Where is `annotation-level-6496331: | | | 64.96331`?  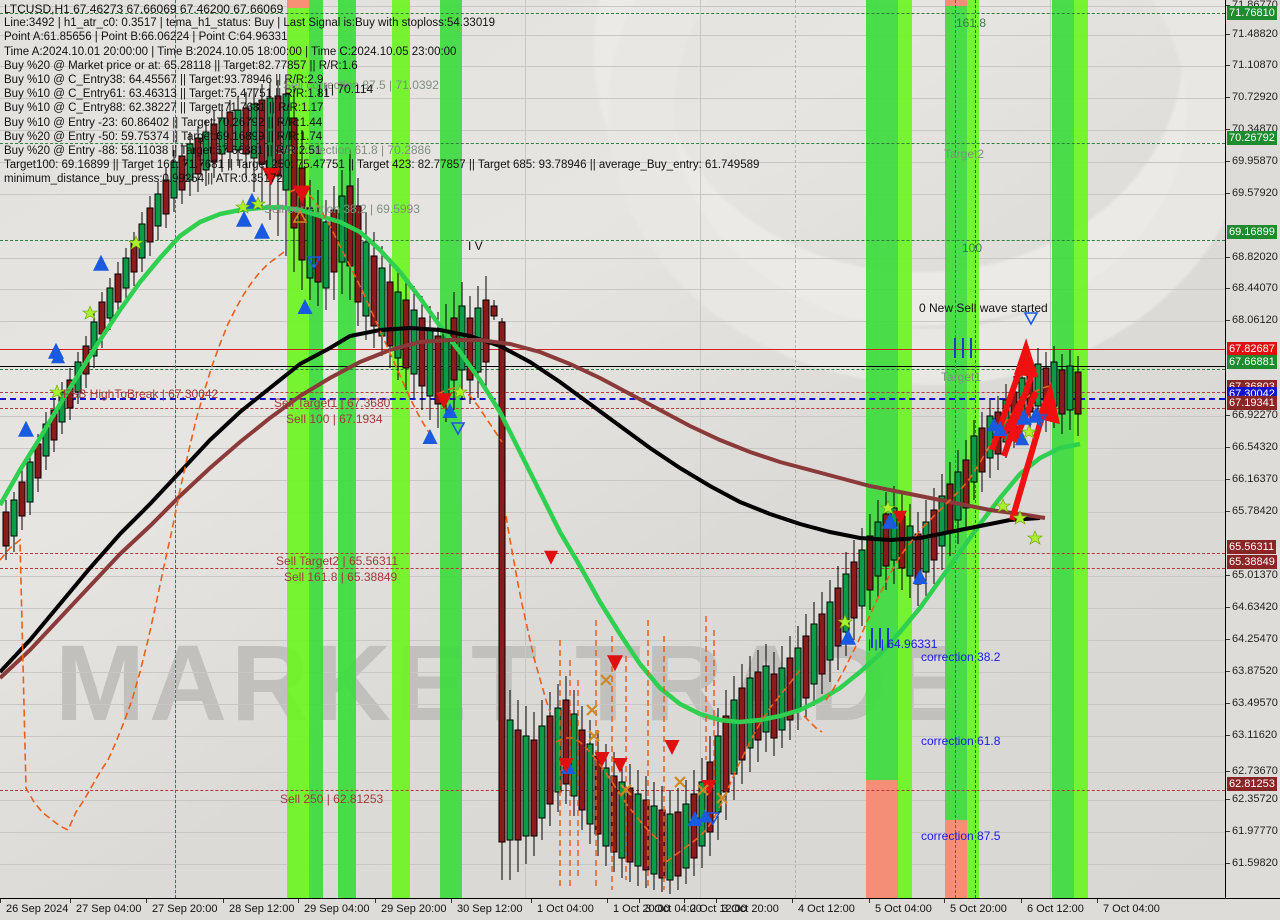 annotation-level-6496331: | | | 64.96331 is located at coordinates (903, 644).